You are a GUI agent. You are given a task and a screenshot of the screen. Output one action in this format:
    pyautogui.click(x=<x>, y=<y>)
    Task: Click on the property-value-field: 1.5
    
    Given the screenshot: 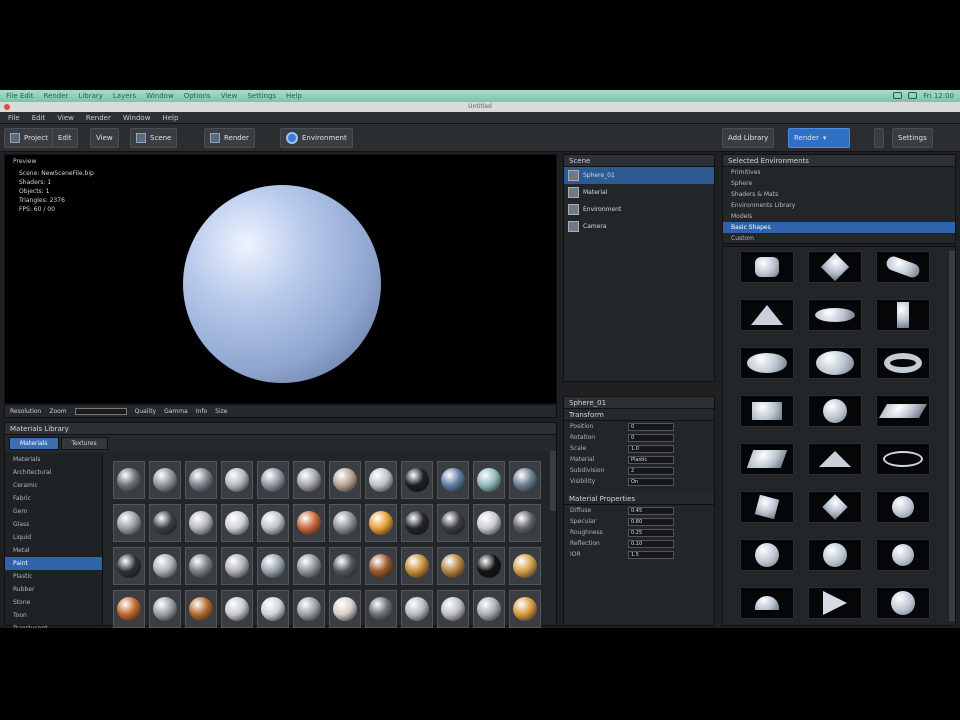 What is the action you would take?
    pyautogui.click(x=651, y=554)
    